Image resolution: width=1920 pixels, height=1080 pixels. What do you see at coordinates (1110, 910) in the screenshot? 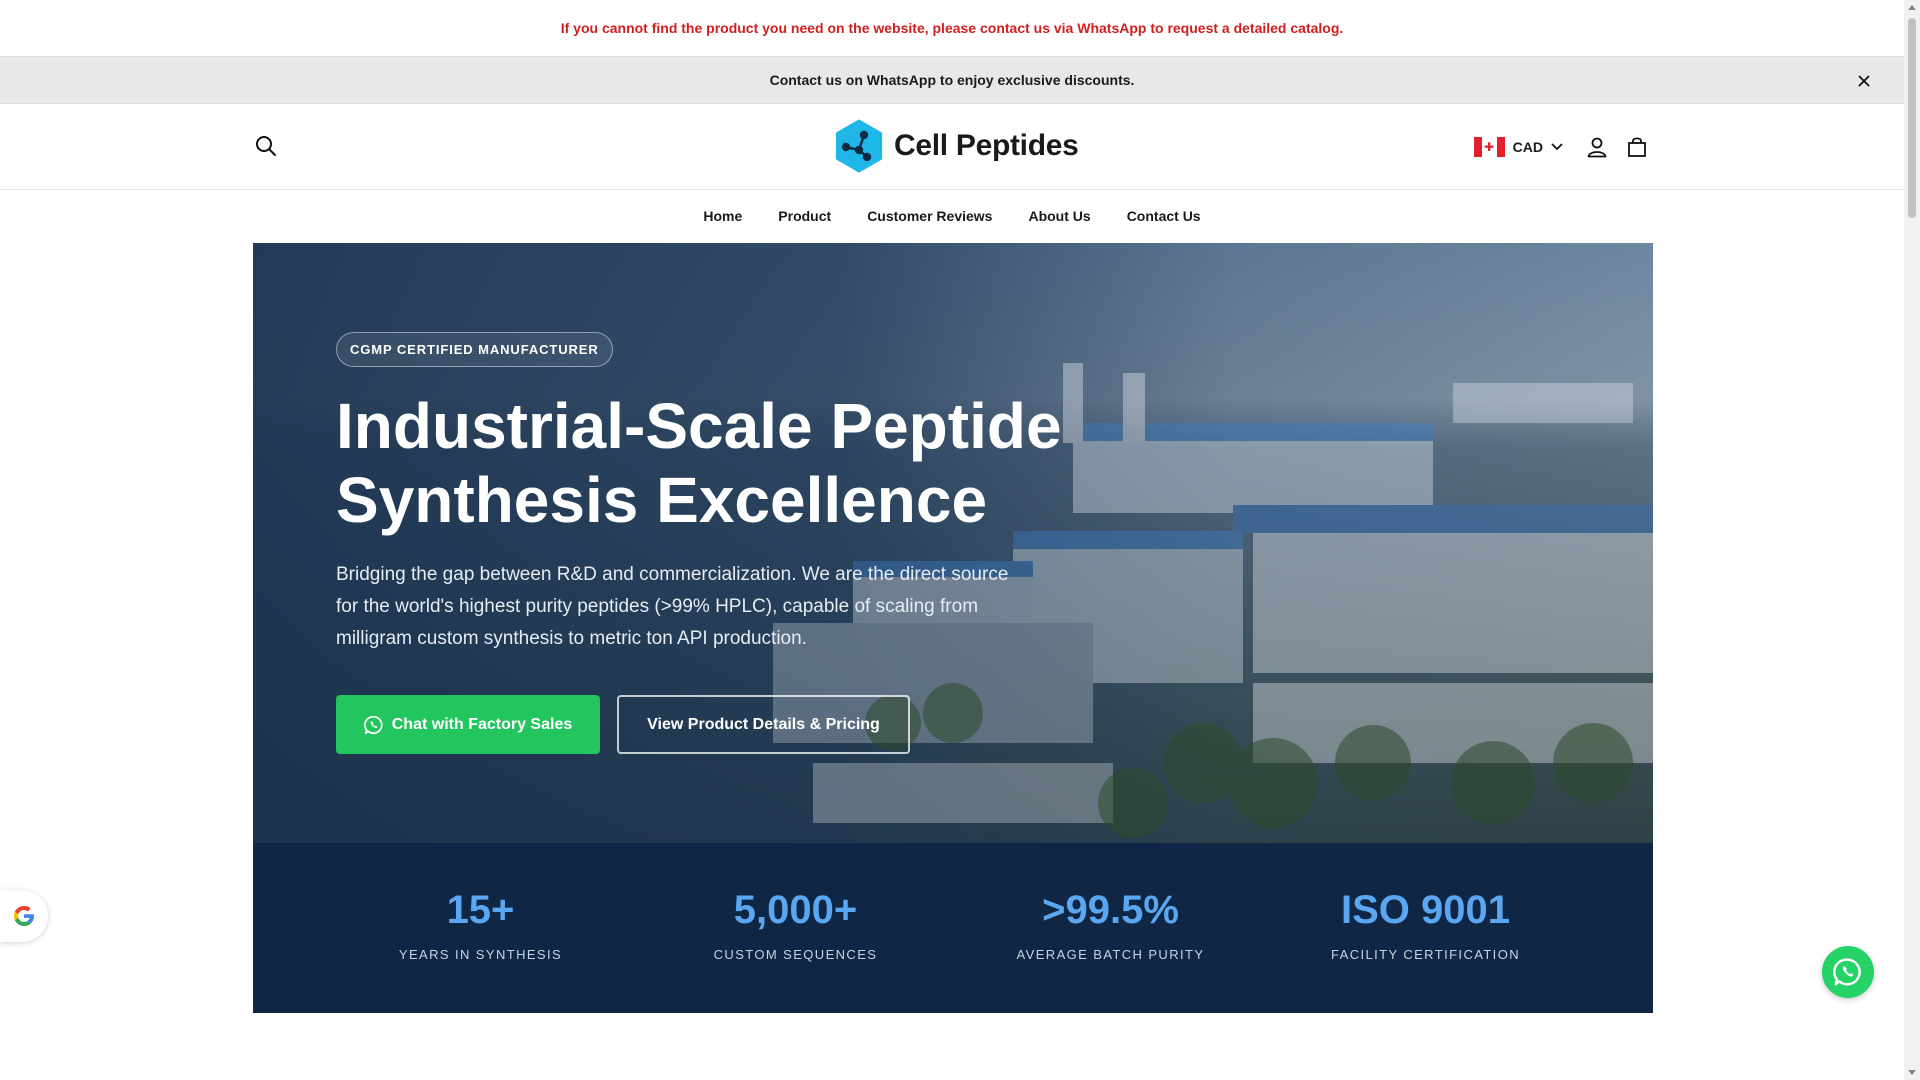
I see `stat-value: >99.5%` at bounding box center [1110, 910].